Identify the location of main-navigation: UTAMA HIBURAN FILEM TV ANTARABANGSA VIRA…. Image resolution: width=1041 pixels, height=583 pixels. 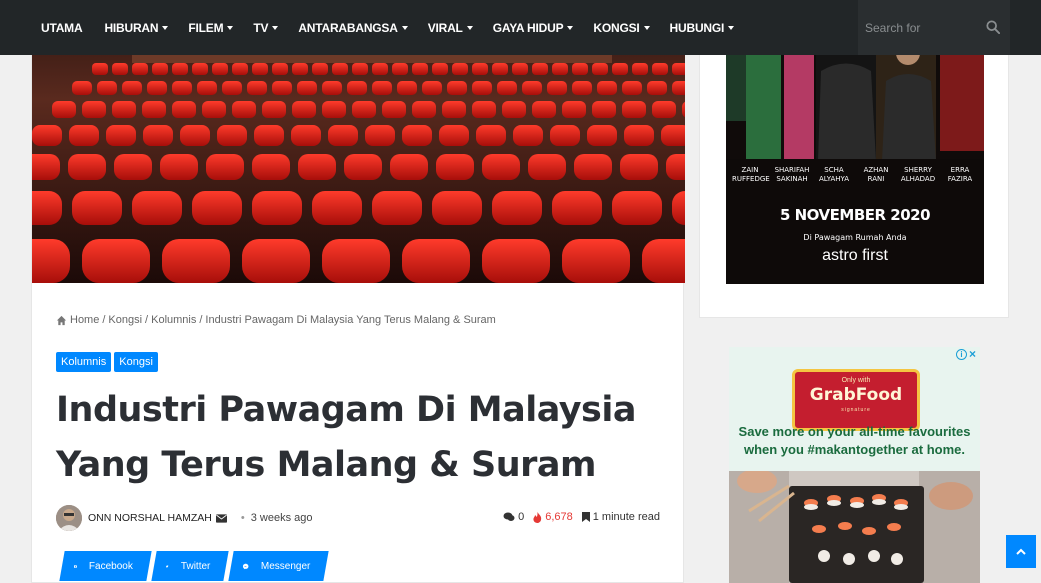
(520, 27).